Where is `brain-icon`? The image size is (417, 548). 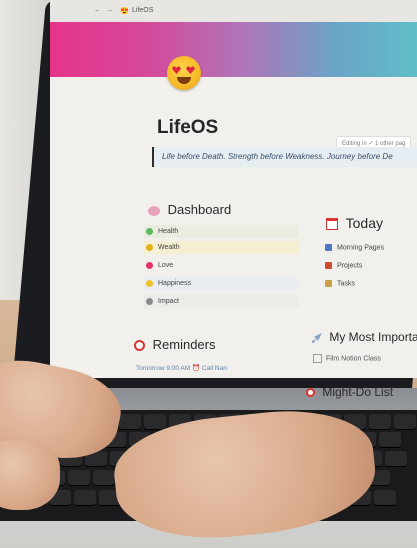
brain-icon is located at coordinates (154, 210).